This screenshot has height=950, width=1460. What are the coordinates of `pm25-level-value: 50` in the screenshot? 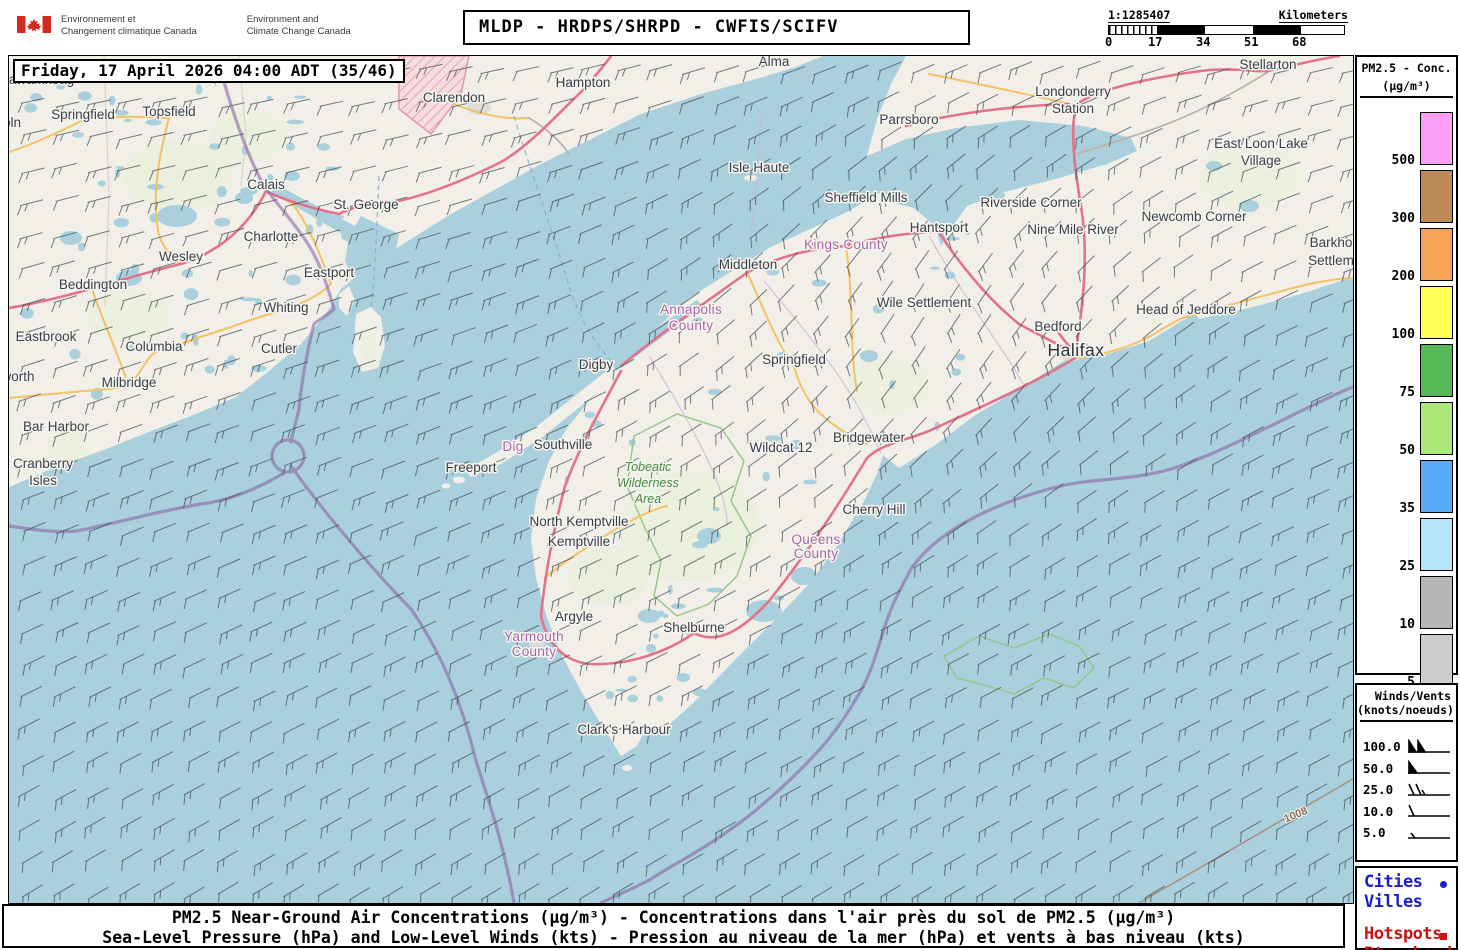 It's located at (1407, 450).